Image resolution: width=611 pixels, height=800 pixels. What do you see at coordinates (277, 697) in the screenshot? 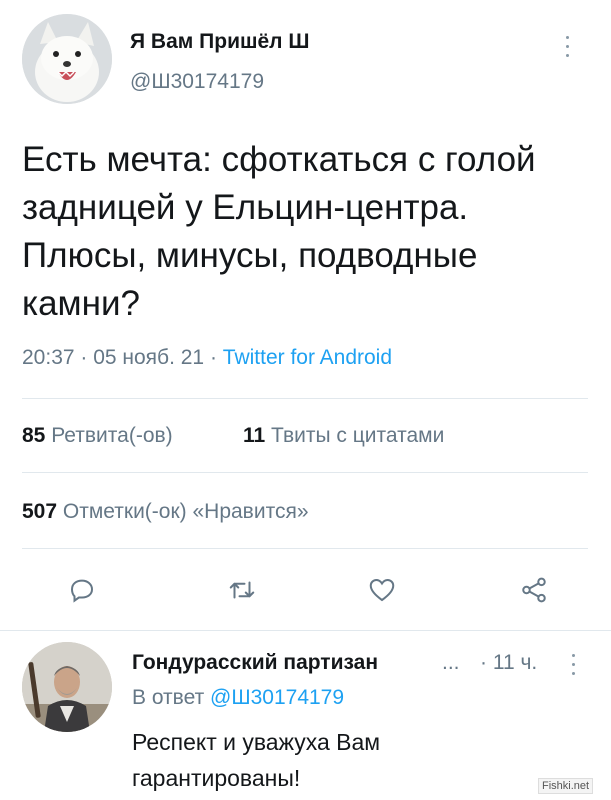
I see `reply-to-mention: @Ш30174179` at bounding box center [277, 697].